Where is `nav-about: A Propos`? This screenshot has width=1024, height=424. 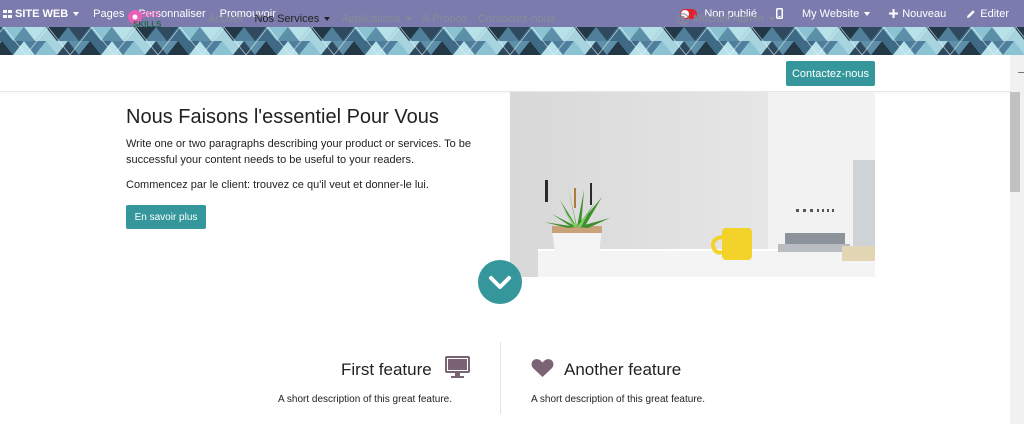 nav-about: A Propos is located at coordinates (445, 19).